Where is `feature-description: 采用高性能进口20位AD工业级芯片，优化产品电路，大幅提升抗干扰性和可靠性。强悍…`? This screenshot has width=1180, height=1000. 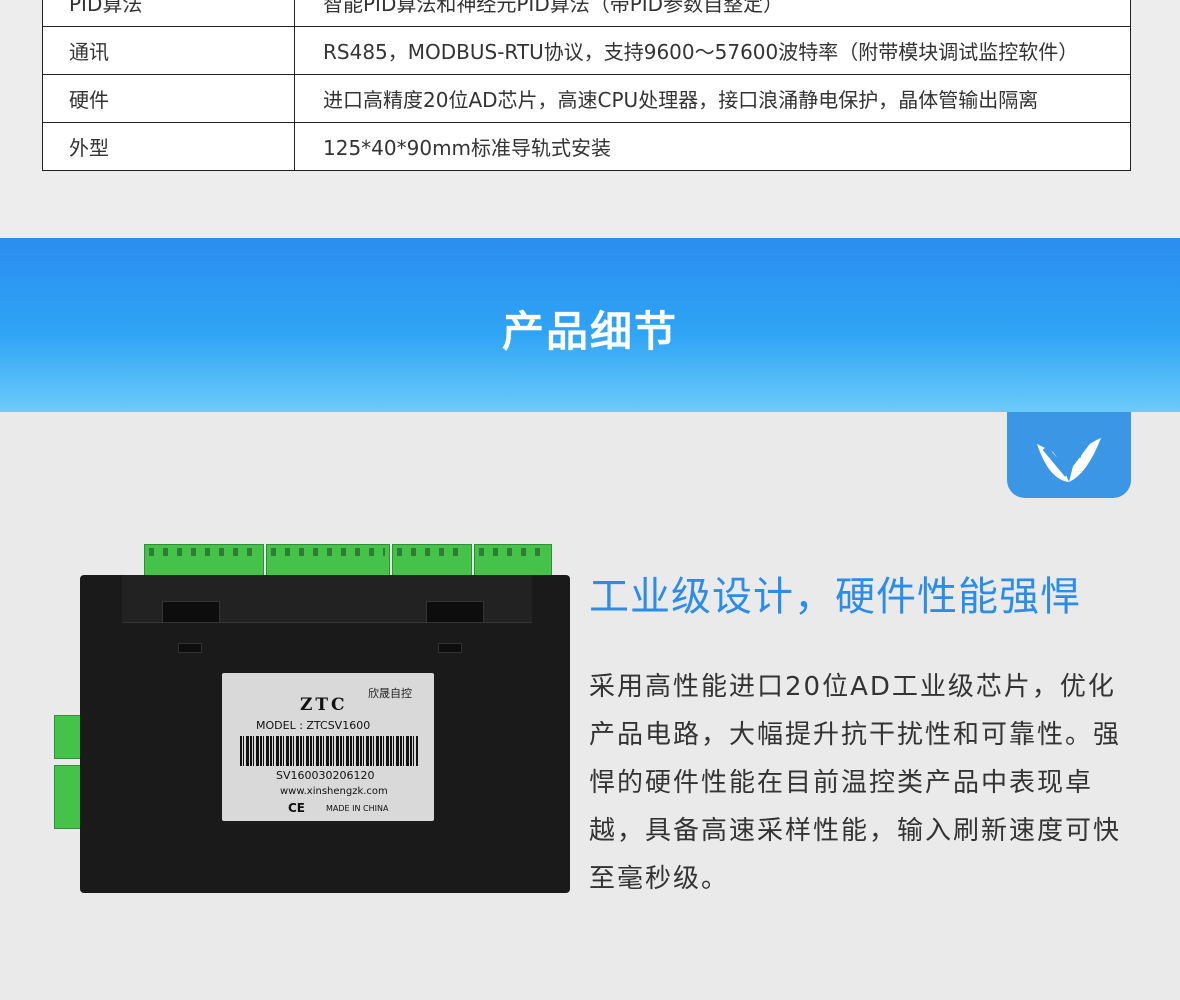
feature-description: 采用高性能进口20位AD工业级芯片，优化产品电路，大幅提升抗干扰性和可靠性。强悍… is located at coordinates (855, 783).